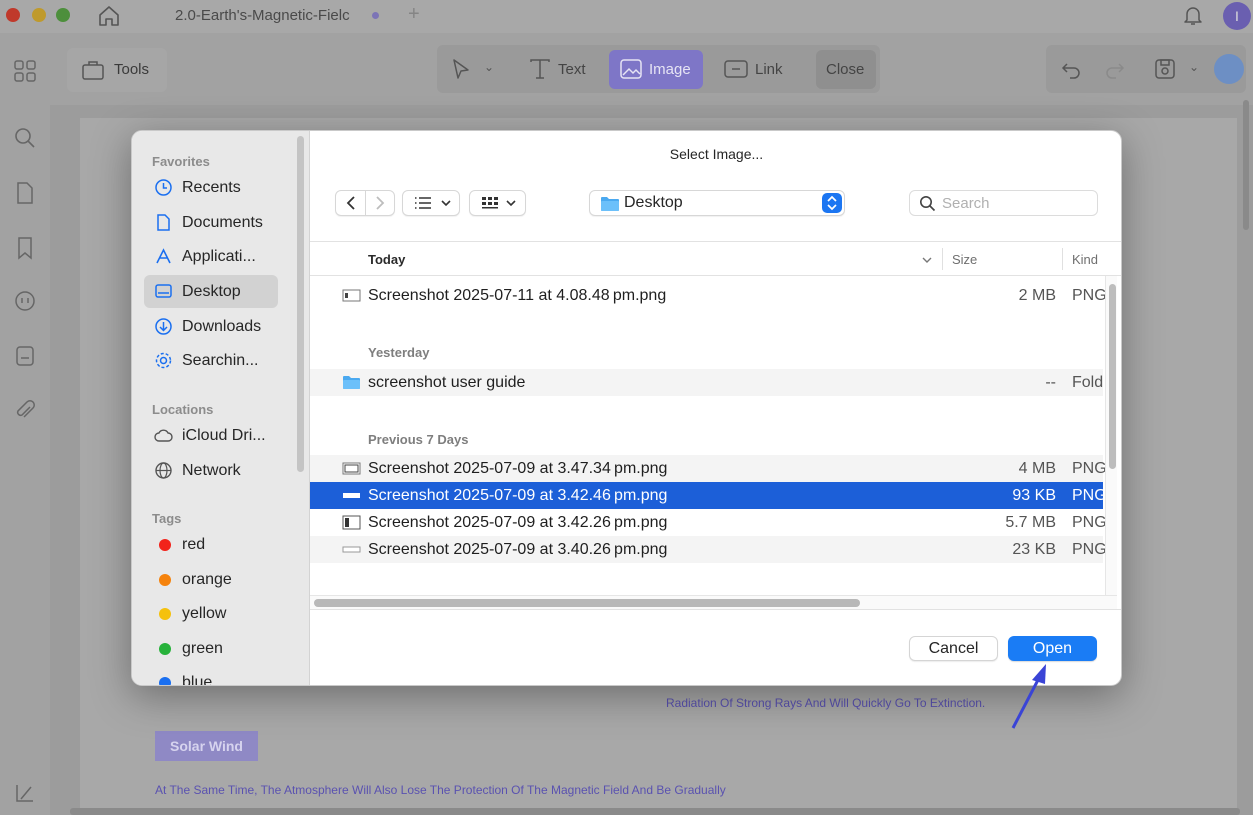 The height and width of the screenshot is (815, 1253). Describe the element at coordinates (25, 248) in the screenshot. I see `bookmark-icon` at that location.